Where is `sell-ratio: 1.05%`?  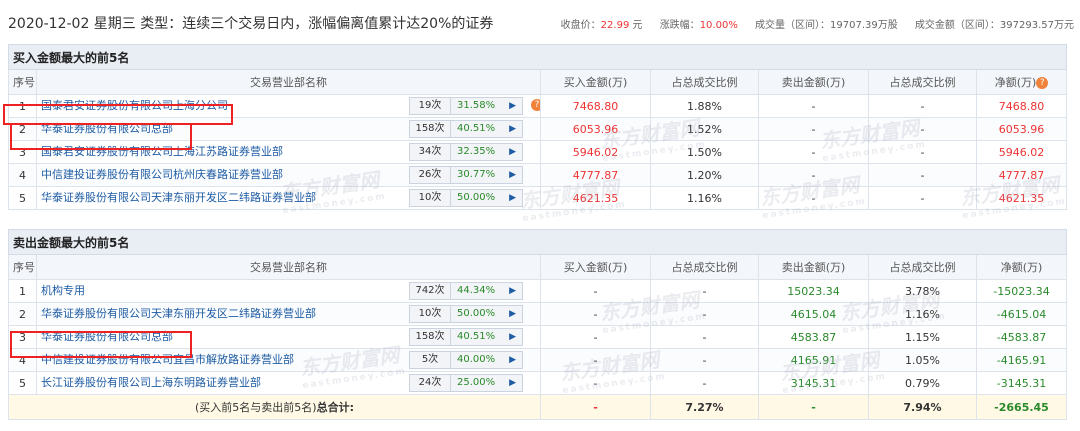 sell-ratio: 1.05% is located at coordinates (922, 360).